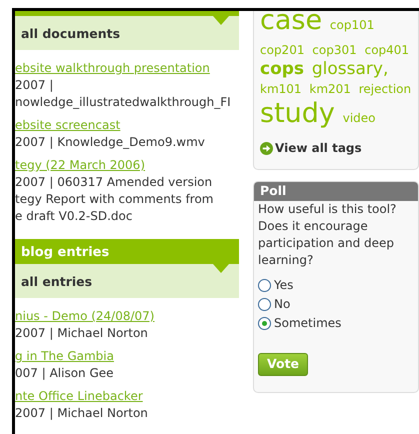 The height and width of the screenshot is (434, 419). I want to click on section-title: blog entries, so click(127, 251).